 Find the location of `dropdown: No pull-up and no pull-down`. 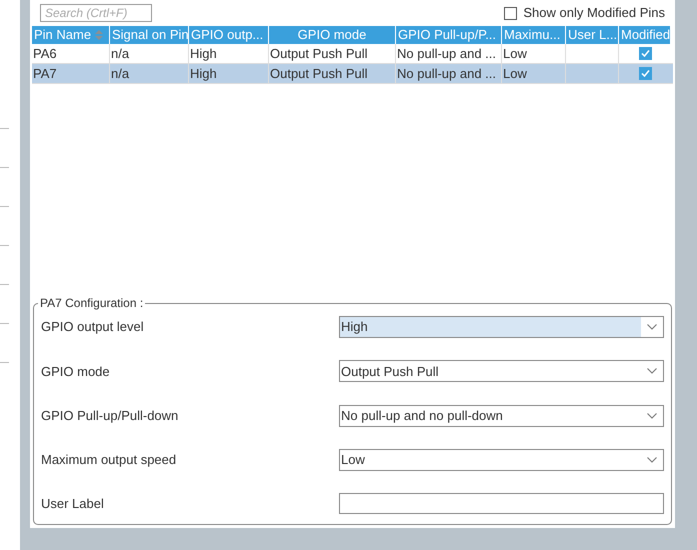

dropdown: No pull-up and no pull-down is located at coordinates (501, 415).